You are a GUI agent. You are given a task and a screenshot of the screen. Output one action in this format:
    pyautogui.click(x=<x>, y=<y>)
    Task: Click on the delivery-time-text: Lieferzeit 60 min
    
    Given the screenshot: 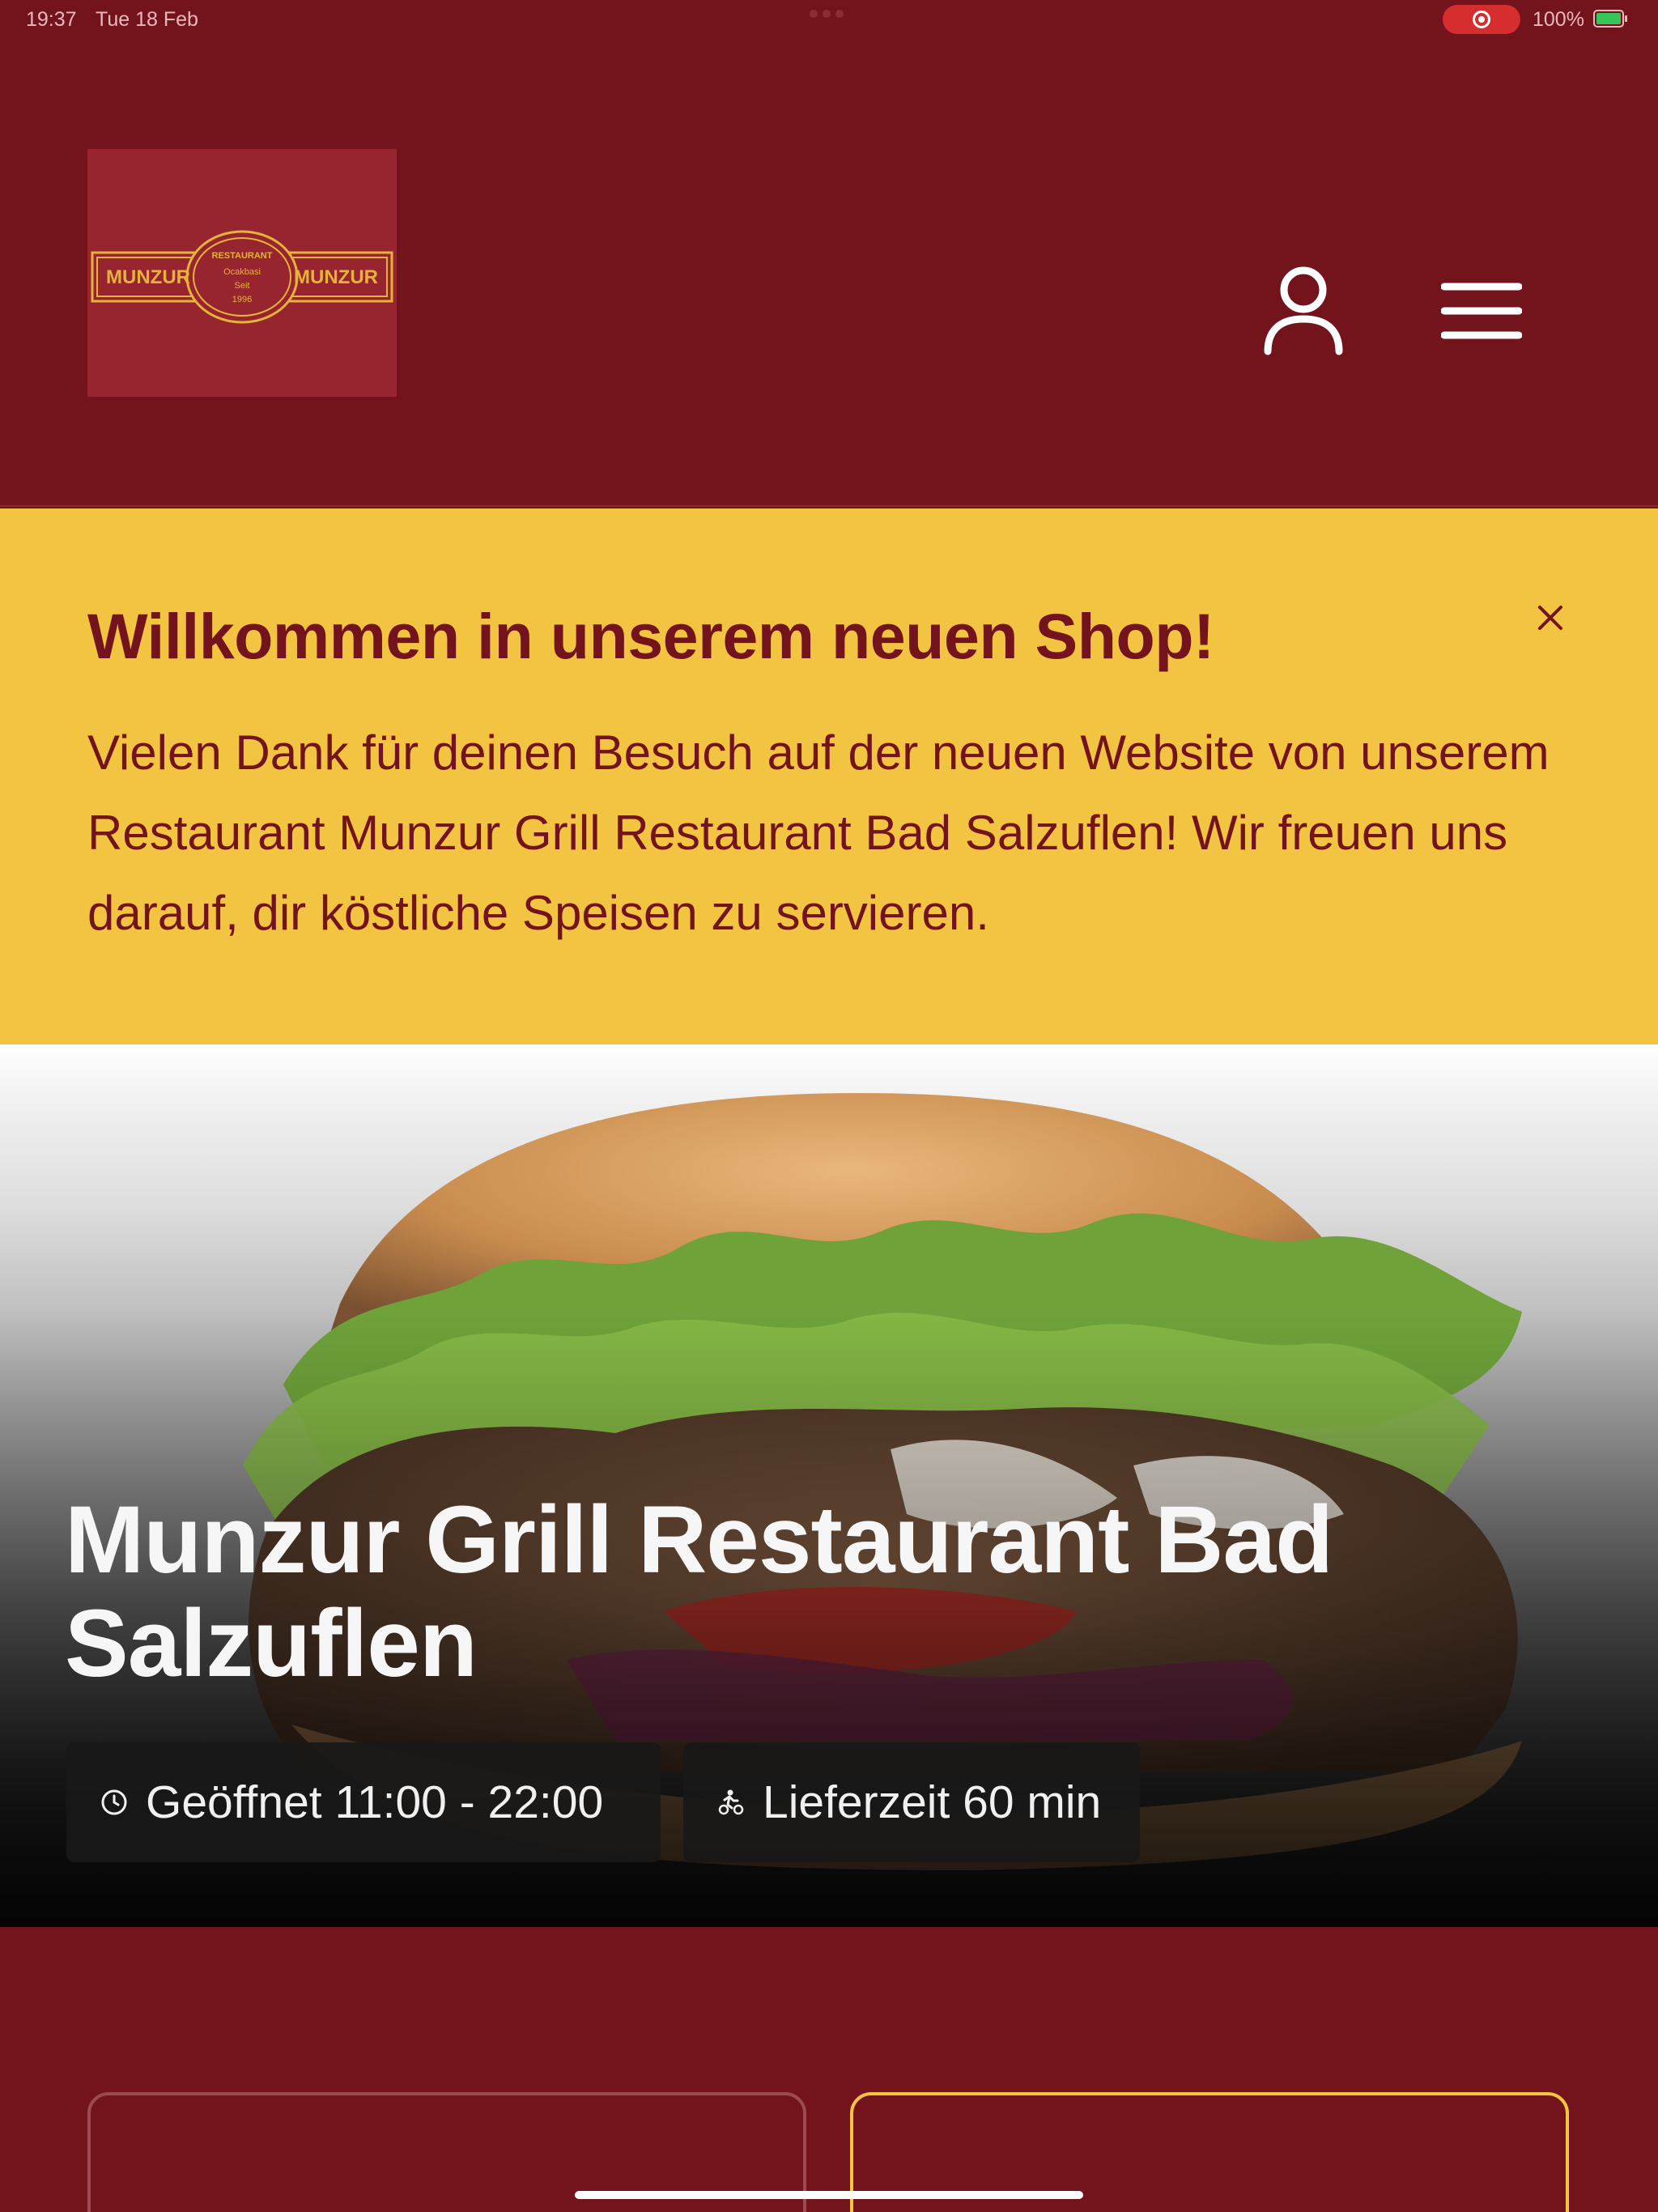 What is the action you would take?
    pyautogui.click(x=932, y=1802)
    